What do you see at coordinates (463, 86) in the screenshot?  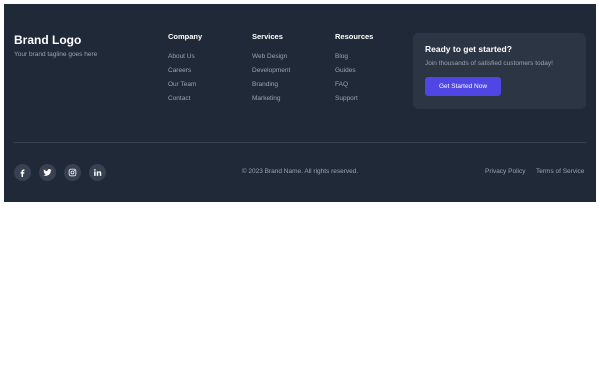 I see `get-started-button: Get Started Now` at bounding box center [463, 86].